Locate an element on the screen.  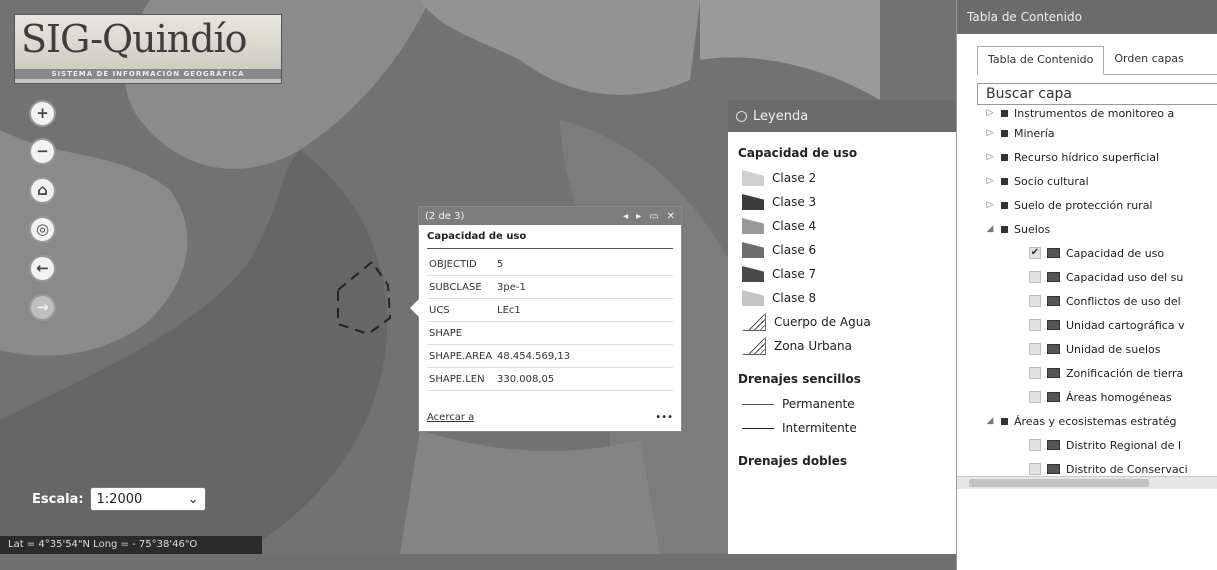
attribute-row: SHAPE.AREA 48.454.569,13 is located at coordinates (550, 356).